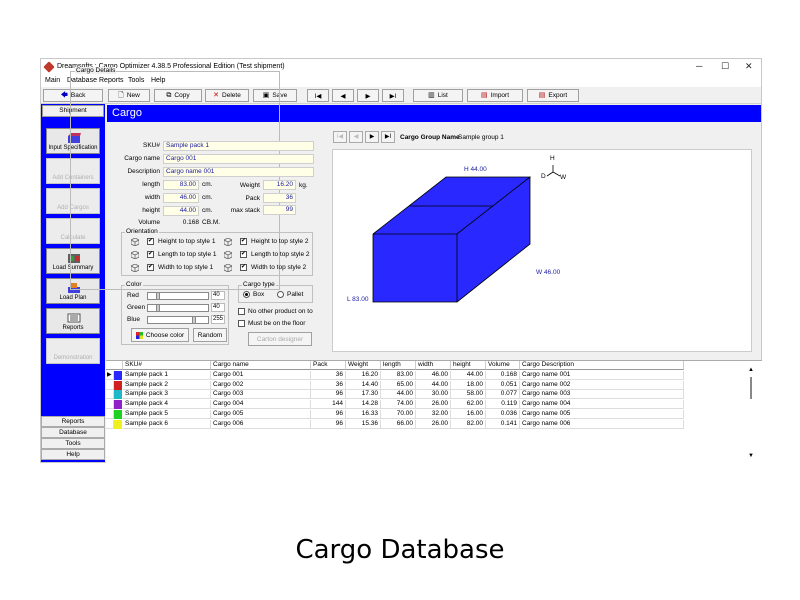 The width and height of the screenshot is (800, 600). I want to click on table-cell-name: Cargo 004, so click(261, 405).